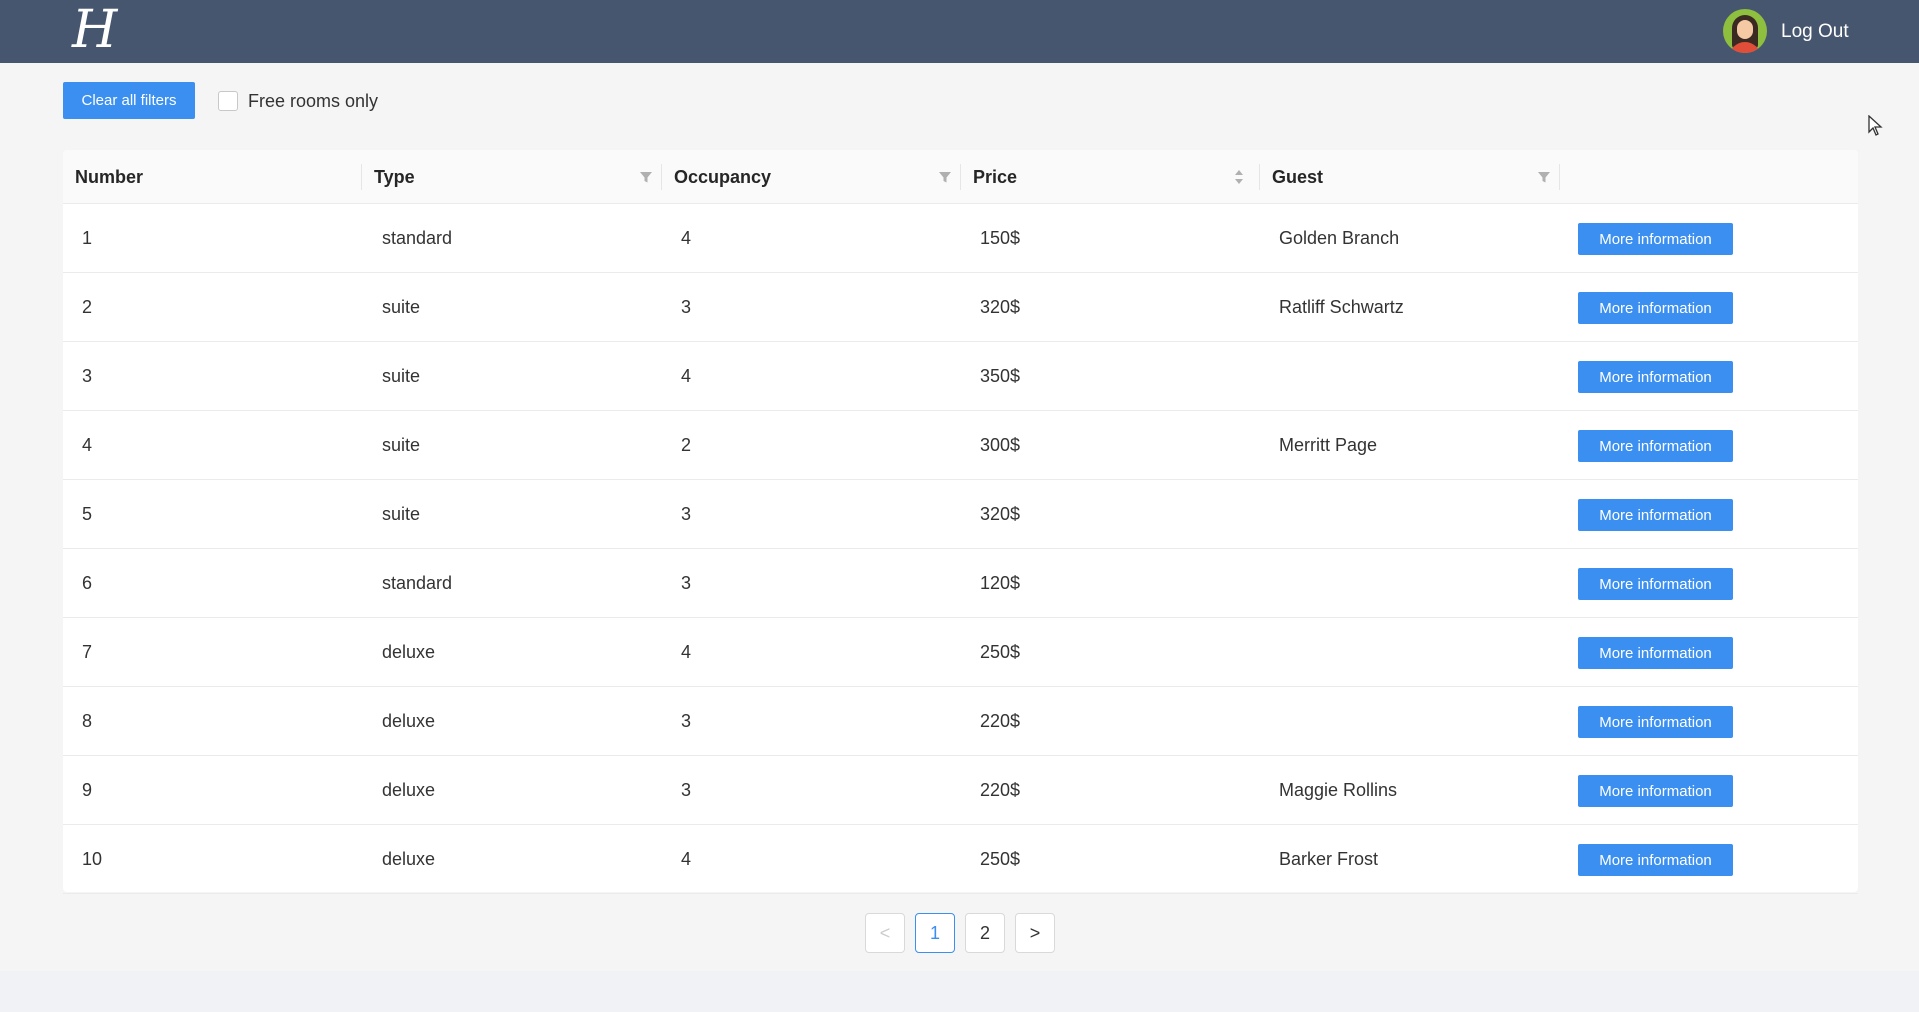 This screenshot has height=1012, width=1919. I want to click on cell-price: 300$, so click(1000, 445).